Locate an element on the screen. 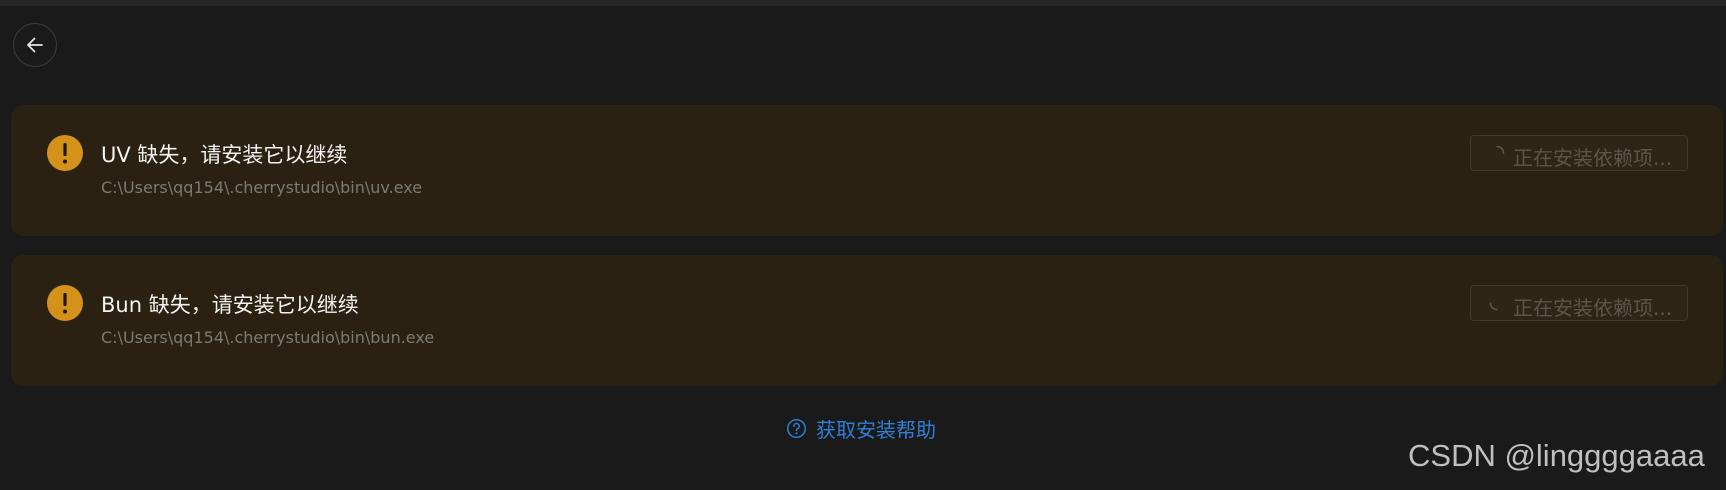  arrow-left-icon is located at coordinates (35, 45).